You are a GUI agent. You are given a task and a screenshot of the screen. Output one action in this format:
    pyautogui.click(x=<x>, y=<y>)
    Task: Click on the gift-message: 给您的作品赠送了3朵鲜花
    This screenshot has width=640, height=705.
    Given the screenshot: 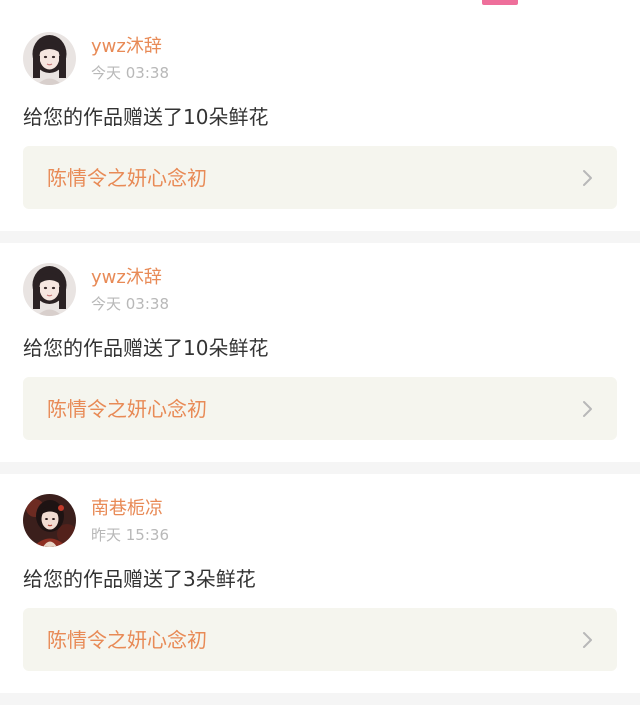 What is the action you would take?
    pyautogui.click(x=139, y=579)
    